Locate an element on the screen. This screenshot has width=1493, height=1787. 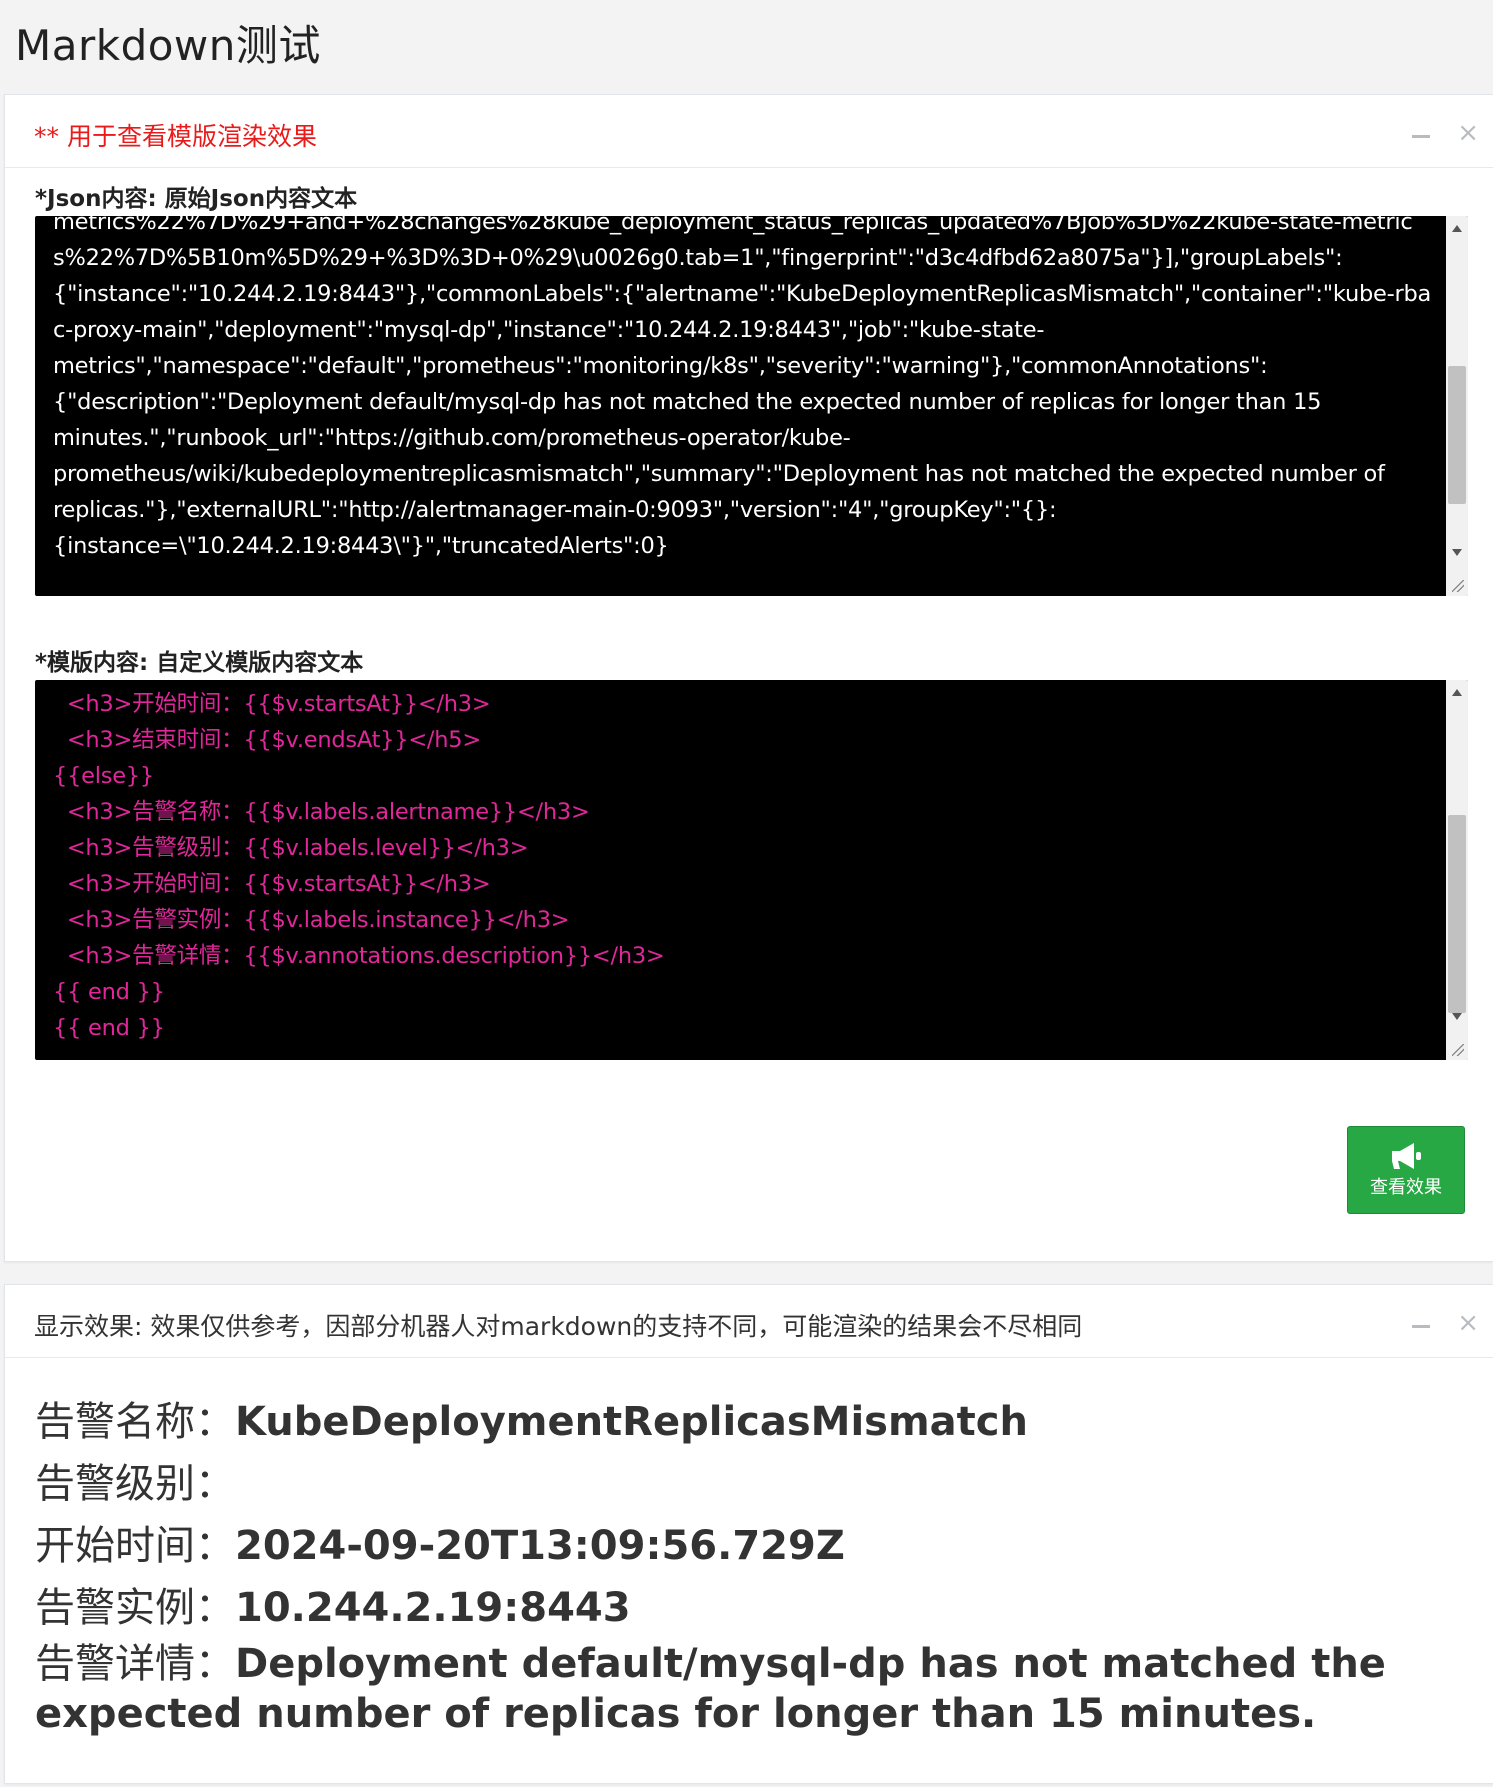
megaphone-icon is located at coordinates (1406, 1156).